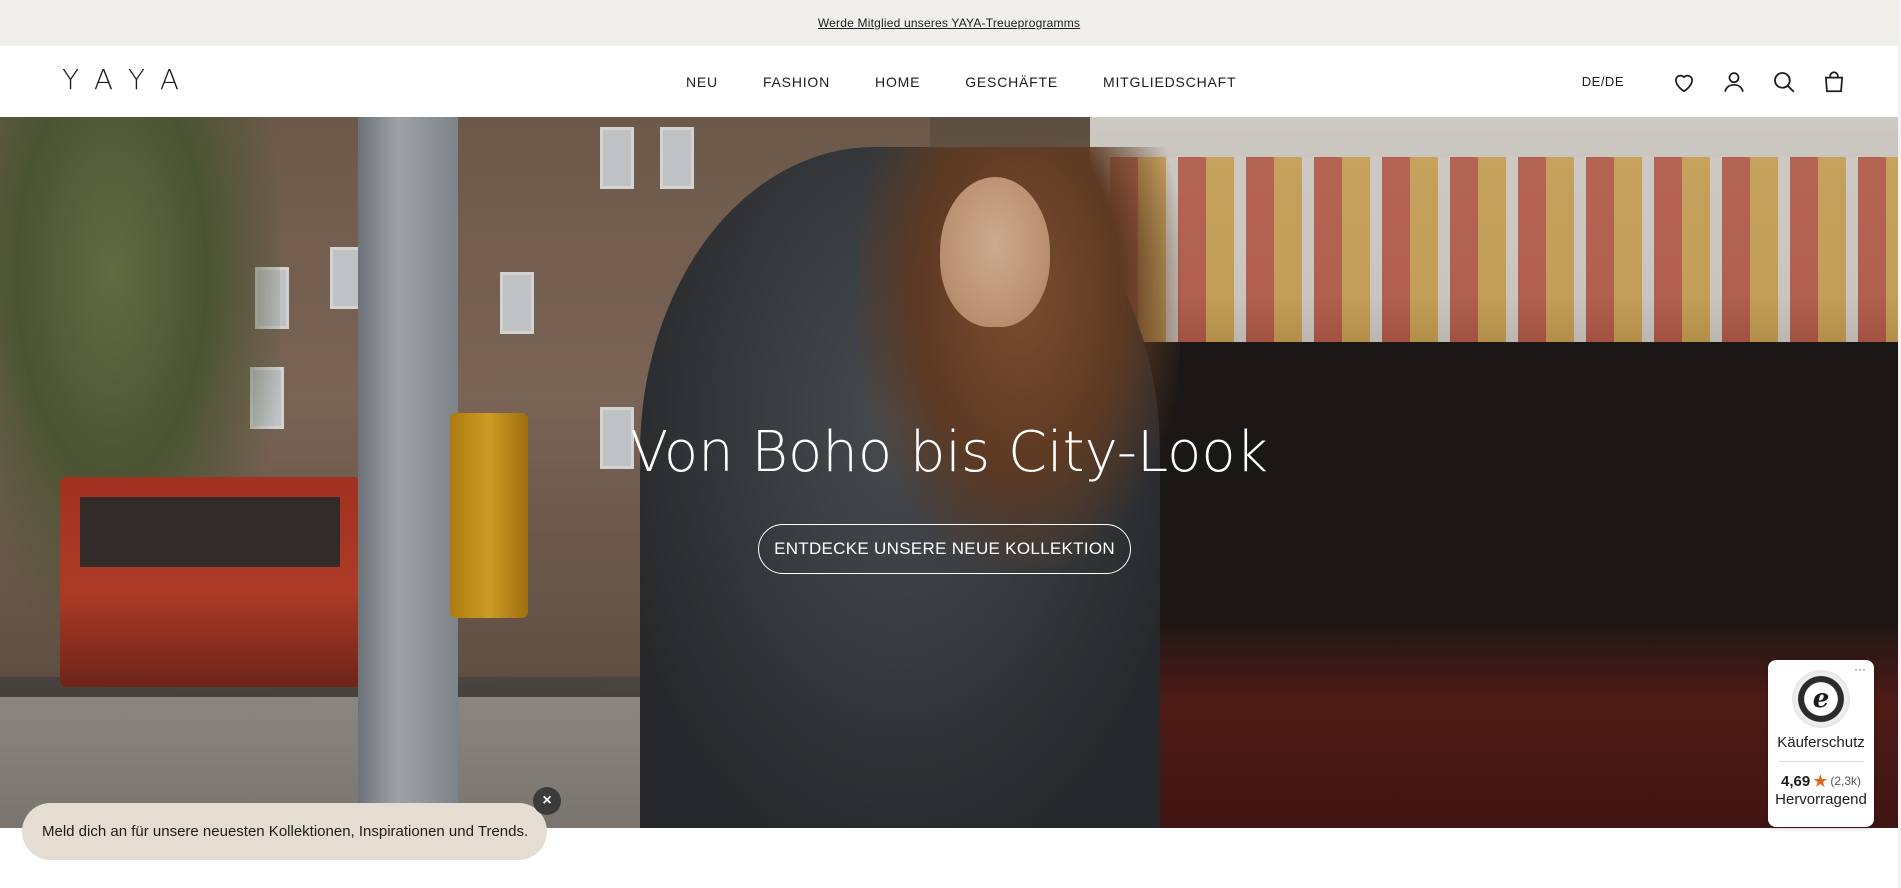 This screenshot has height=888, width=1901. I want to click on search-icon, so click(1784, 82).